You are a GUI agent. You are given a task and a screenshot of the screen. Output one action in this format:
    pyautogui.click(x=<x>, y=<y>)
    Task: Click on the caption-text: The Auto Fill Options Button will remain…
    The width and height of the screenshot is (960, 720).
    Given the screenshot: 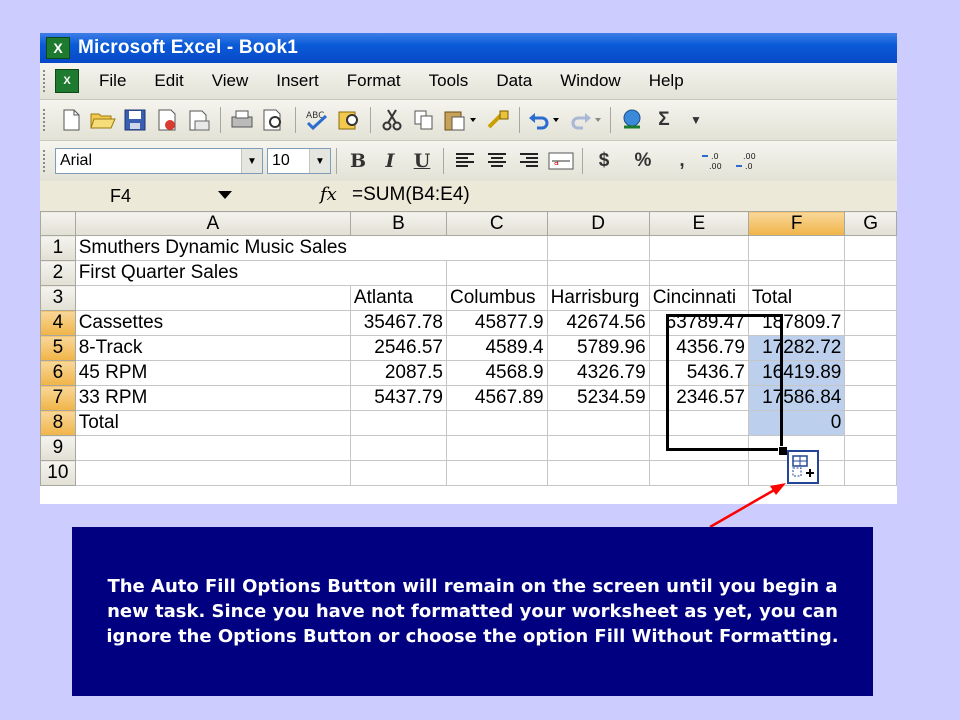 What is the action you would take?
    pyautogui.click(x=472, y=611)
    